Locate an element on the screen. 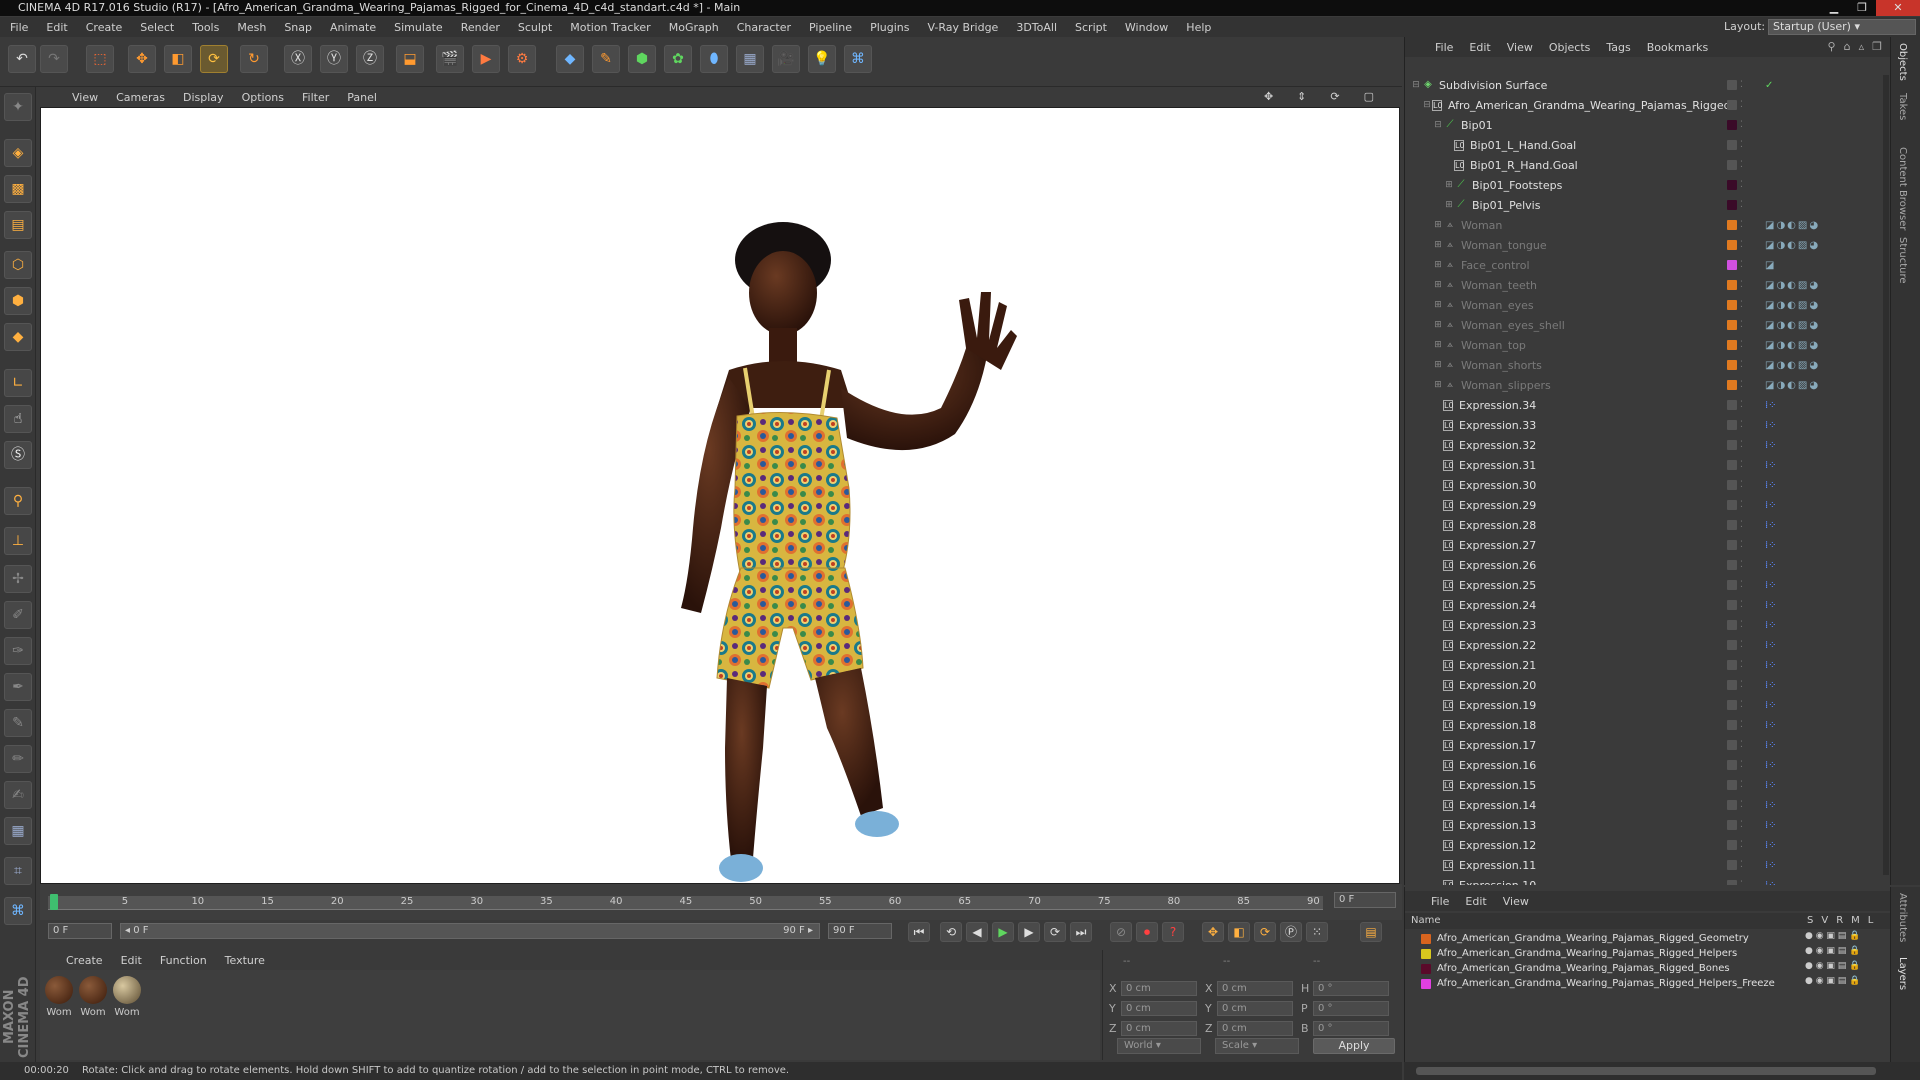 This screenshot has width=1920, height=1080. object-row: ⊞ ⟑ Woman_teeth ⁚ ◪◑◐▨◕ is located at coordinates (1648, 285).